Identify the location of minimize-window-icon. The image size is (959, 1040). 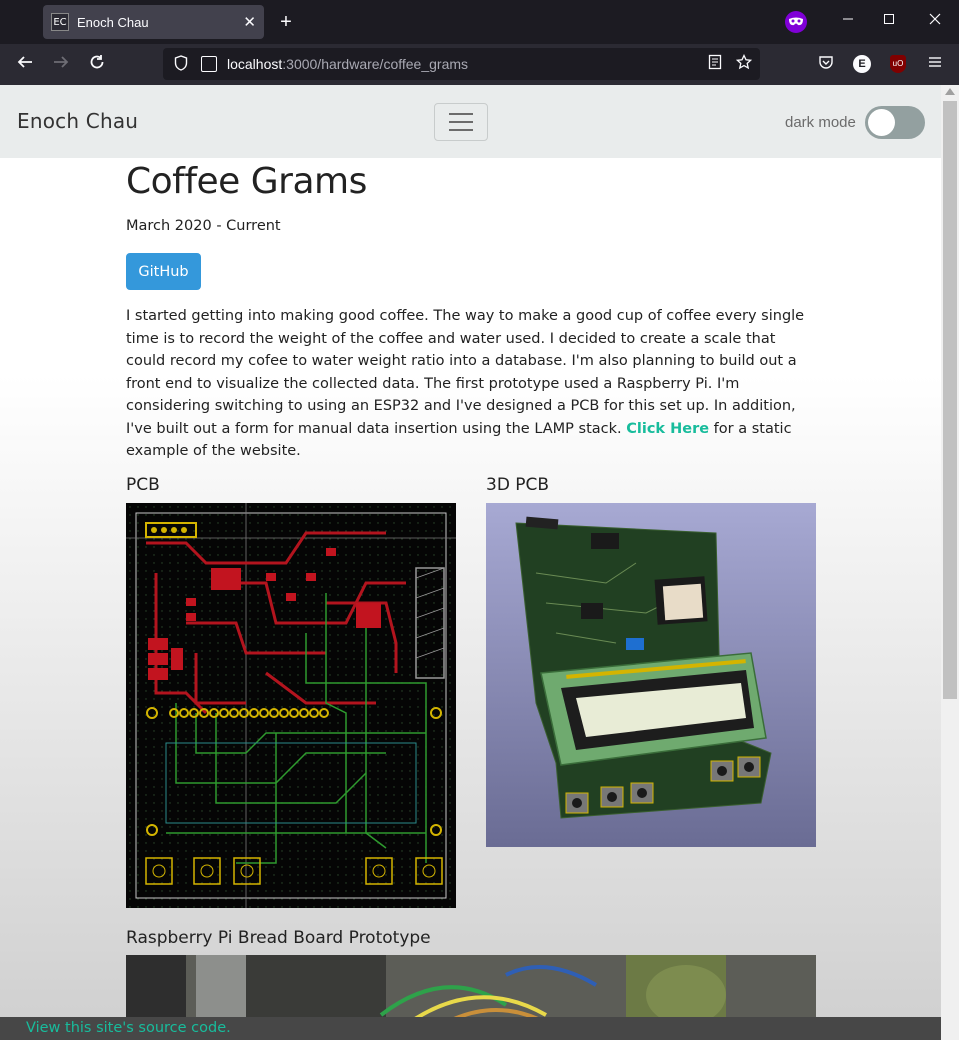
(848, 20).